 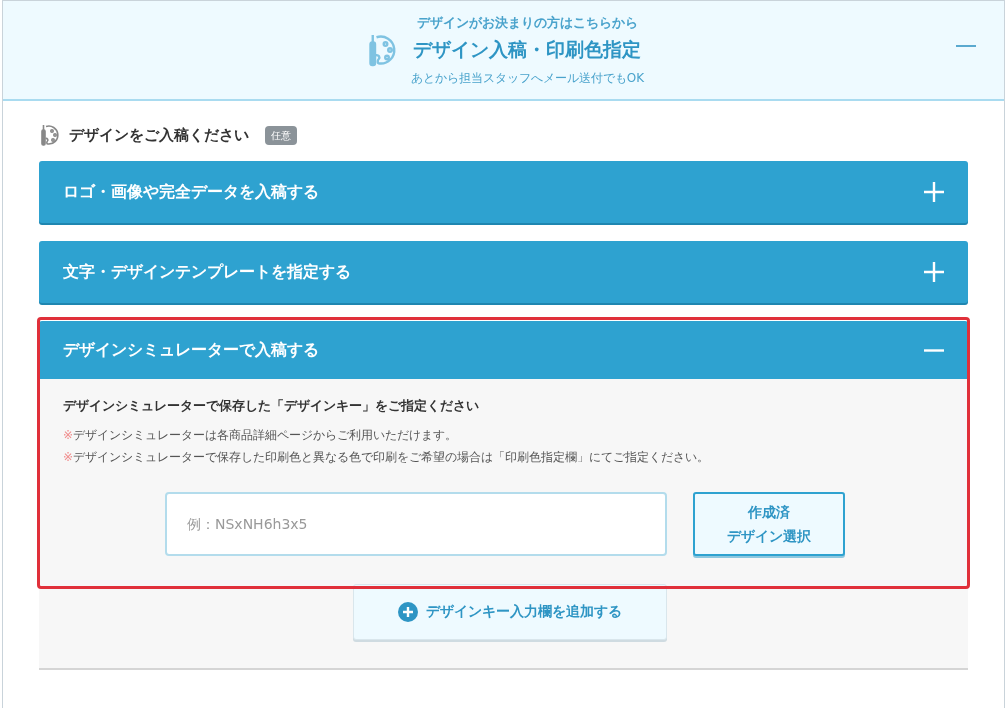 I want to click on section-title: デザインをご入稿ください, so click(x=159, y=135).